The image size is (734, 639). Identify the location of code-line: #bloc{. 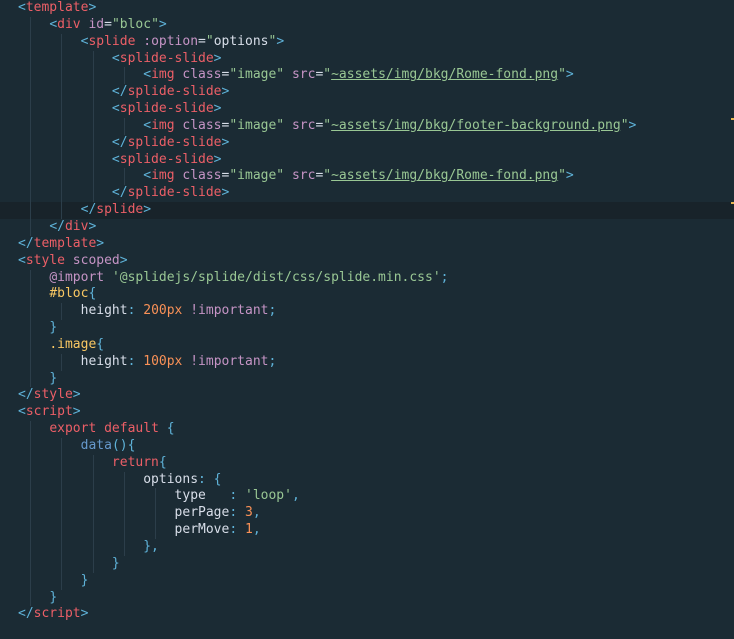
(367, 295).